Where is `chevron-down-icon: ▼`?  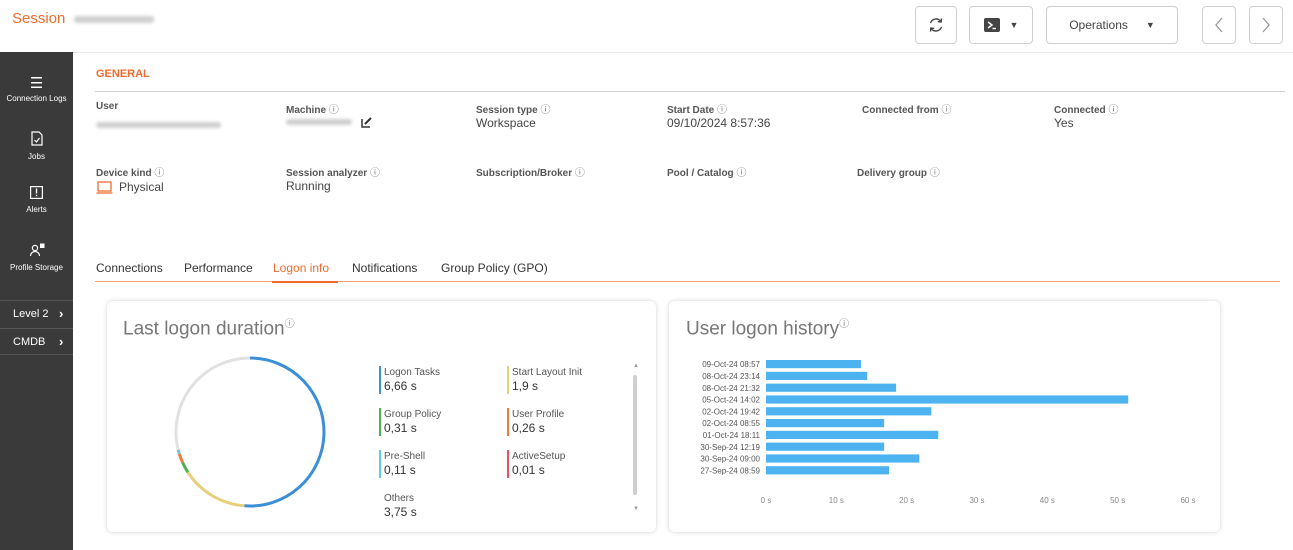
chevron-down-icon: ▼ is located at coordinates (1150, 25).